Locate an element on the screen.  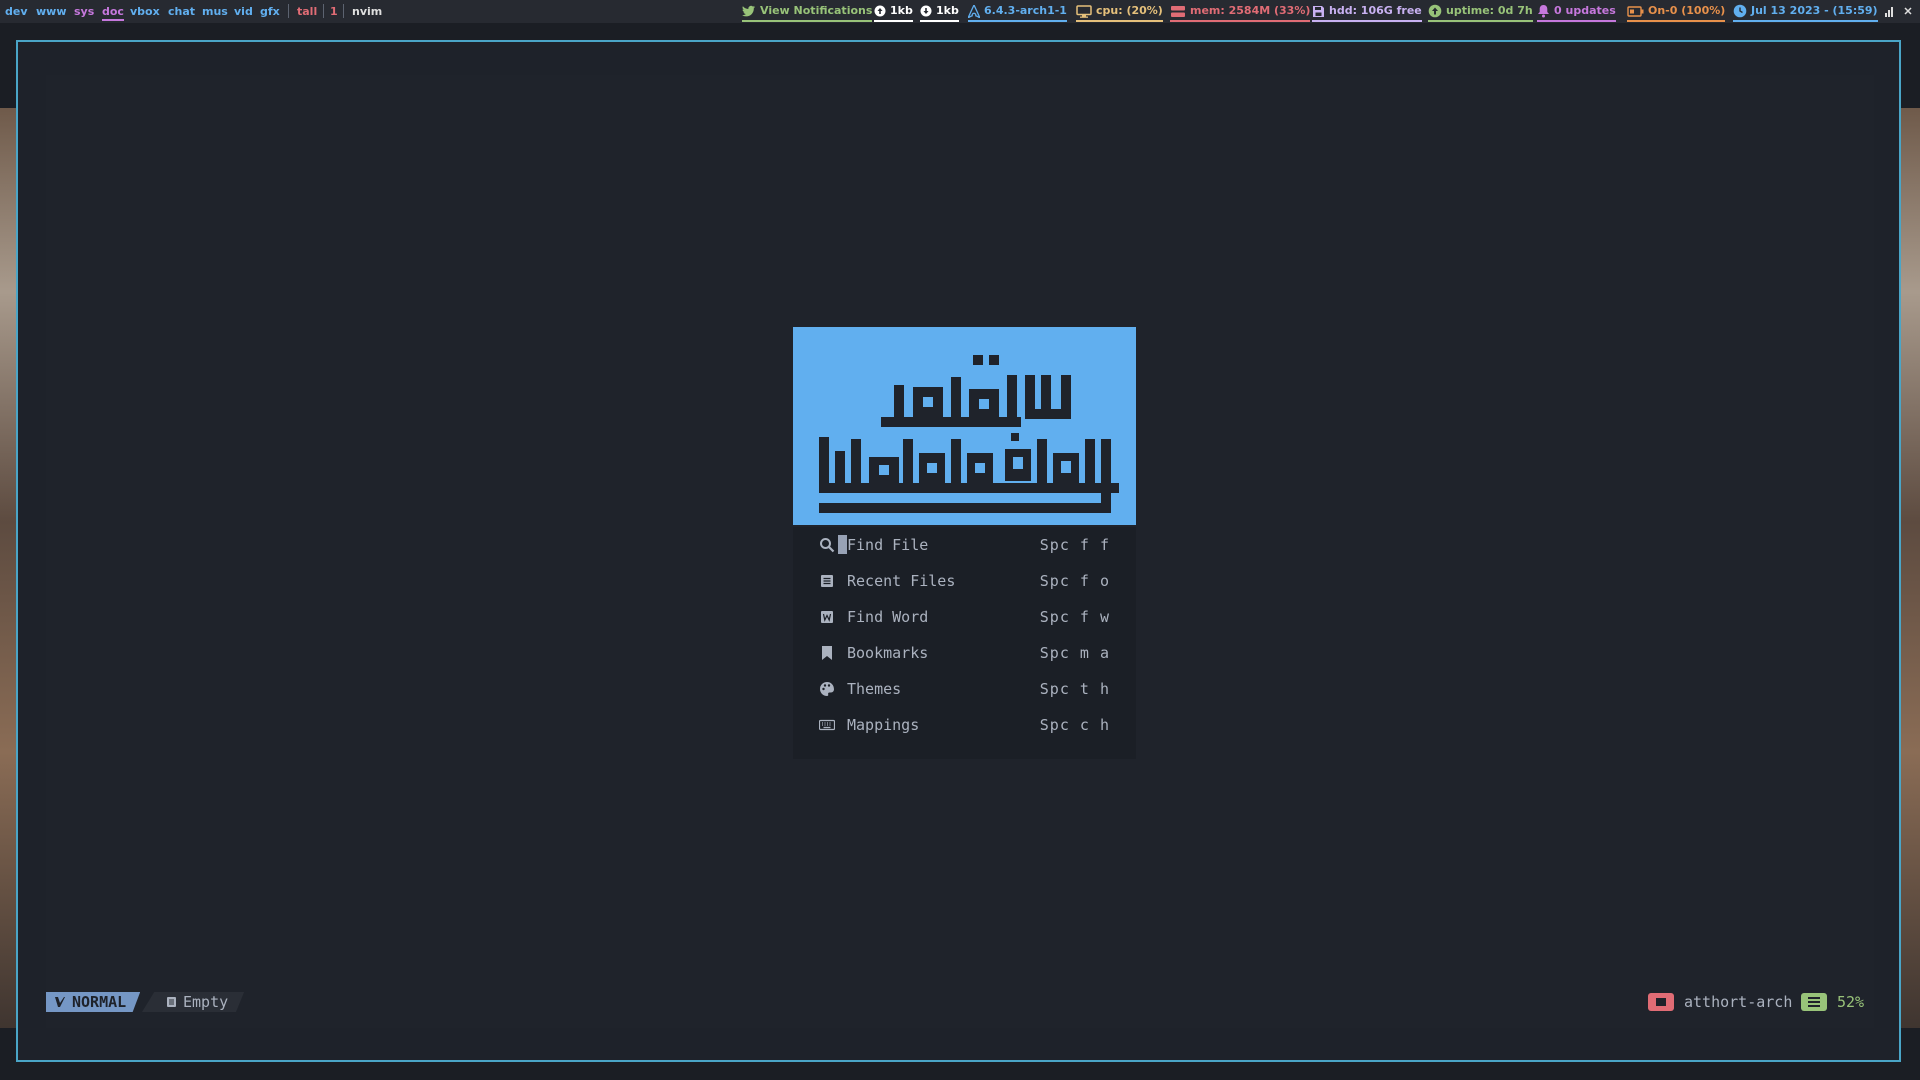
cpu-widget: cpu: (20%) is located at coordinates (1119, 12).